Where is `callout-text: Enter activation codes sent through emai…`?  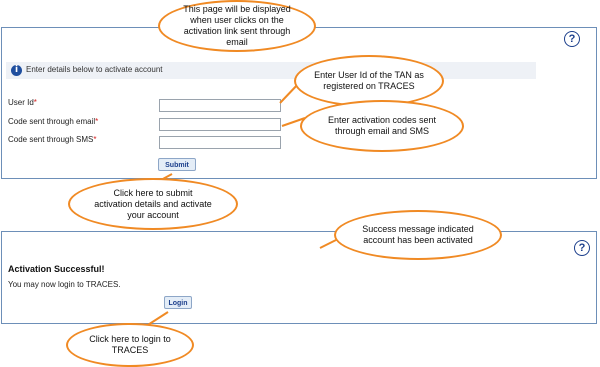 callout-text: Enter activation codes sent through emai… is located at coordinates (382, 125).